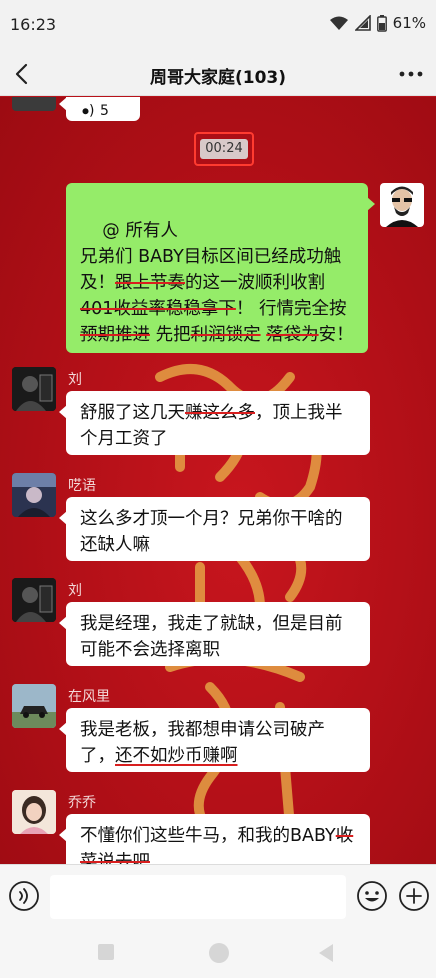 The width and height of the screenshot is (436, 978). What do you see at coordinates (115, 335) in the screenshot?
I see `struck-text: 预期推进` at bounding box center [115, 335].